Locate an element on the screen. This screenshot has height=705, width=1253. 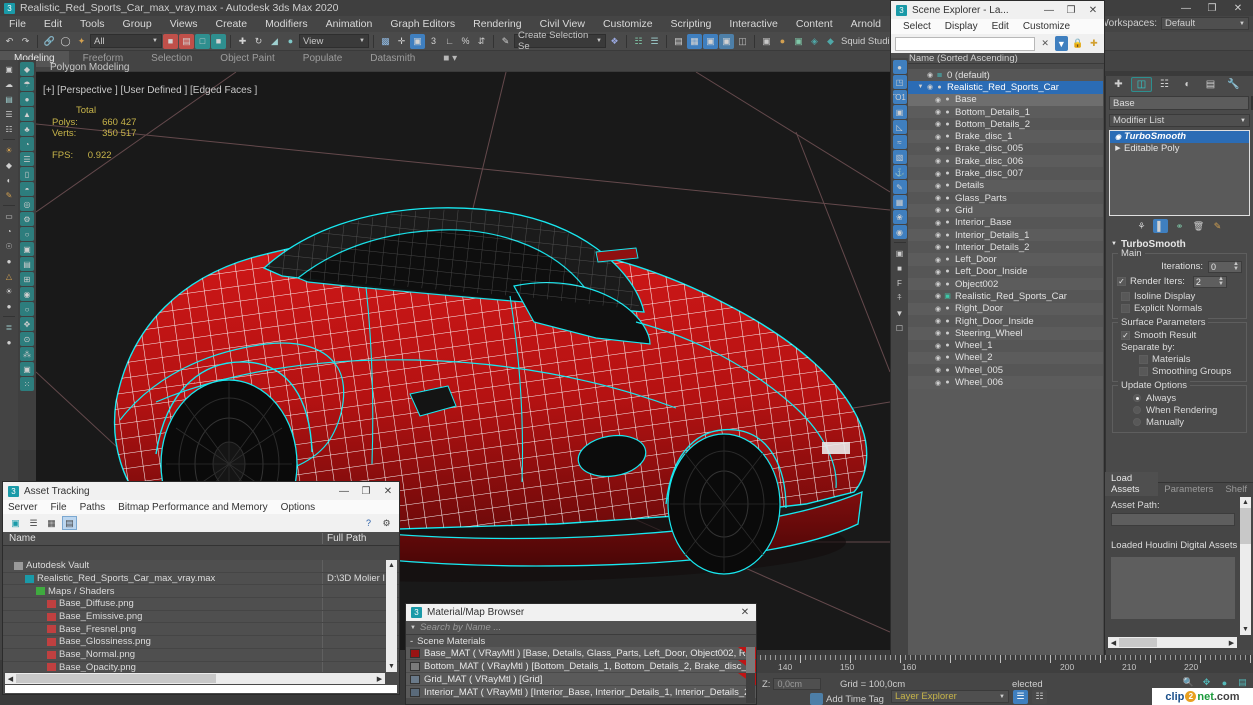
asset-tracking-close: ✕ is located at coordinates (388, 491).